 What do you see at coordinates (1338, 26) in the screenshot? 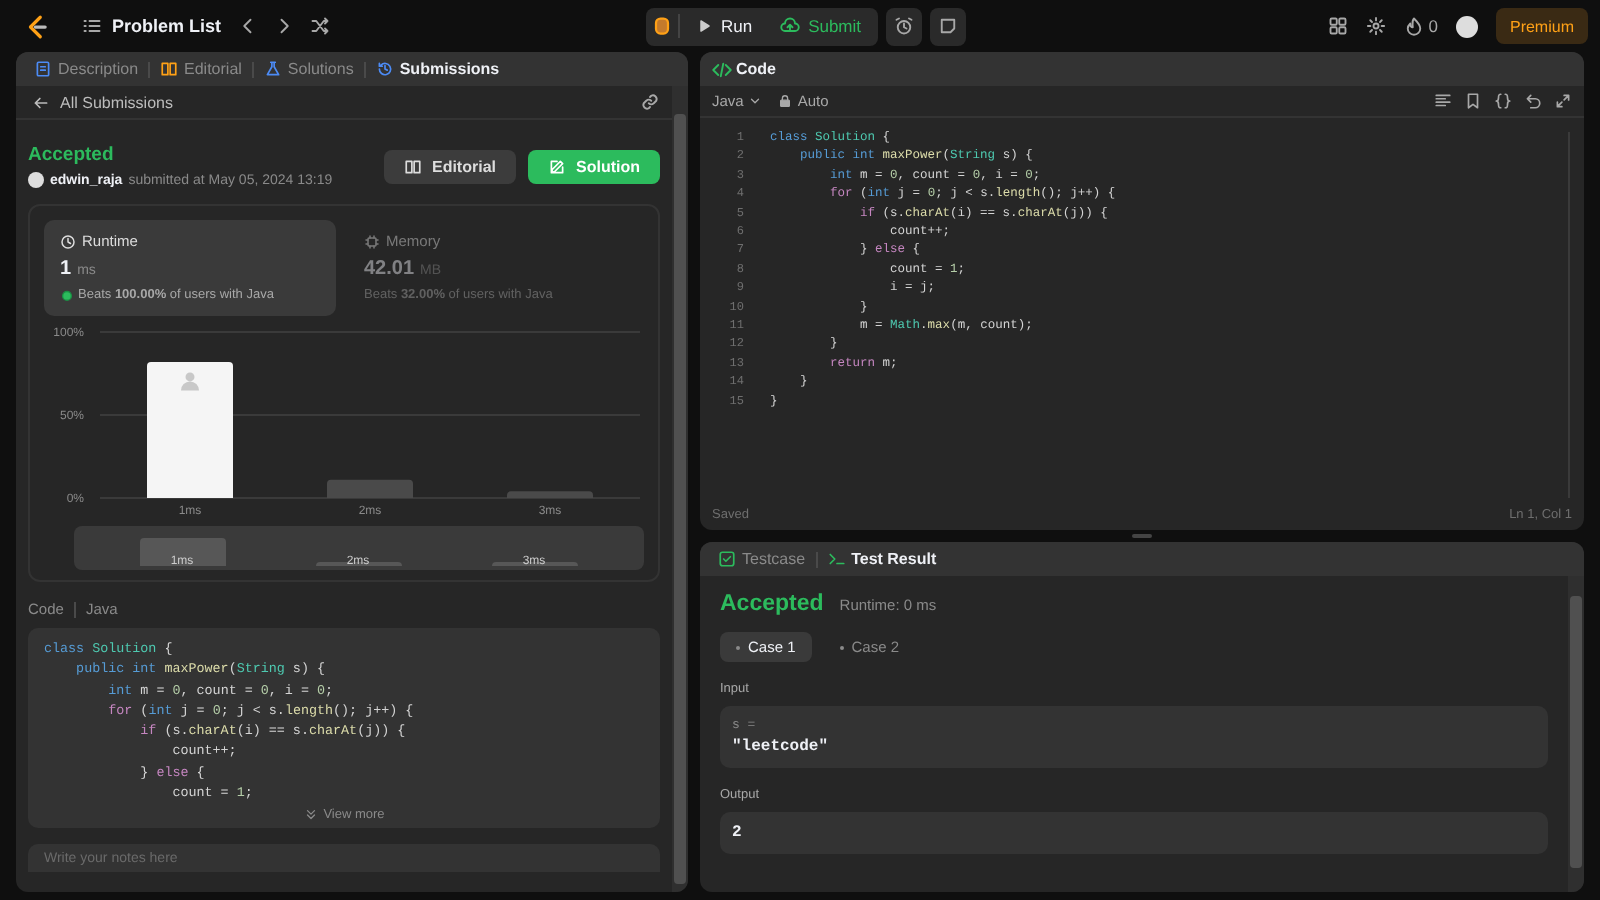
I see `grid-icon` at bounding box center [1338, 26].